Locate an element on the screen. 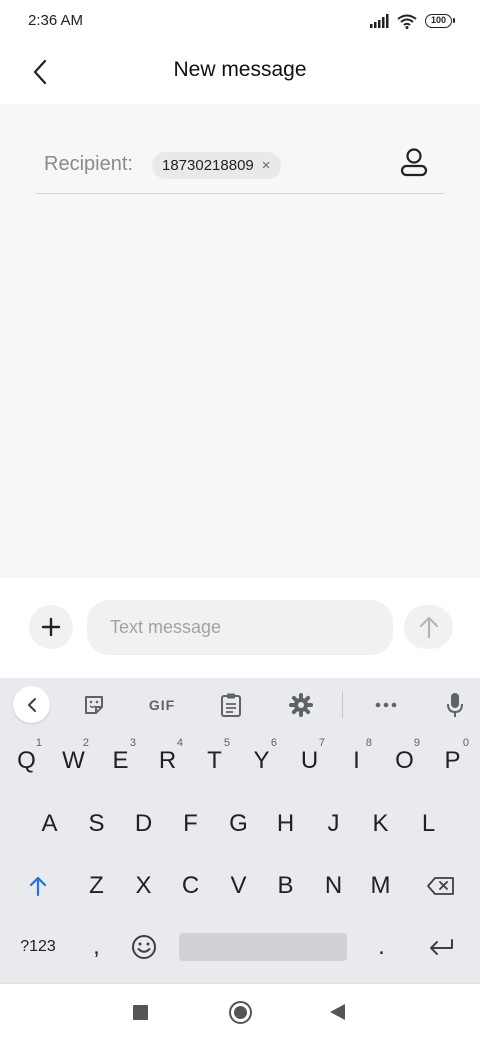 This screenshot has width=480, height=1040. triangle-back-icon is located at coordinates (337, 1012).